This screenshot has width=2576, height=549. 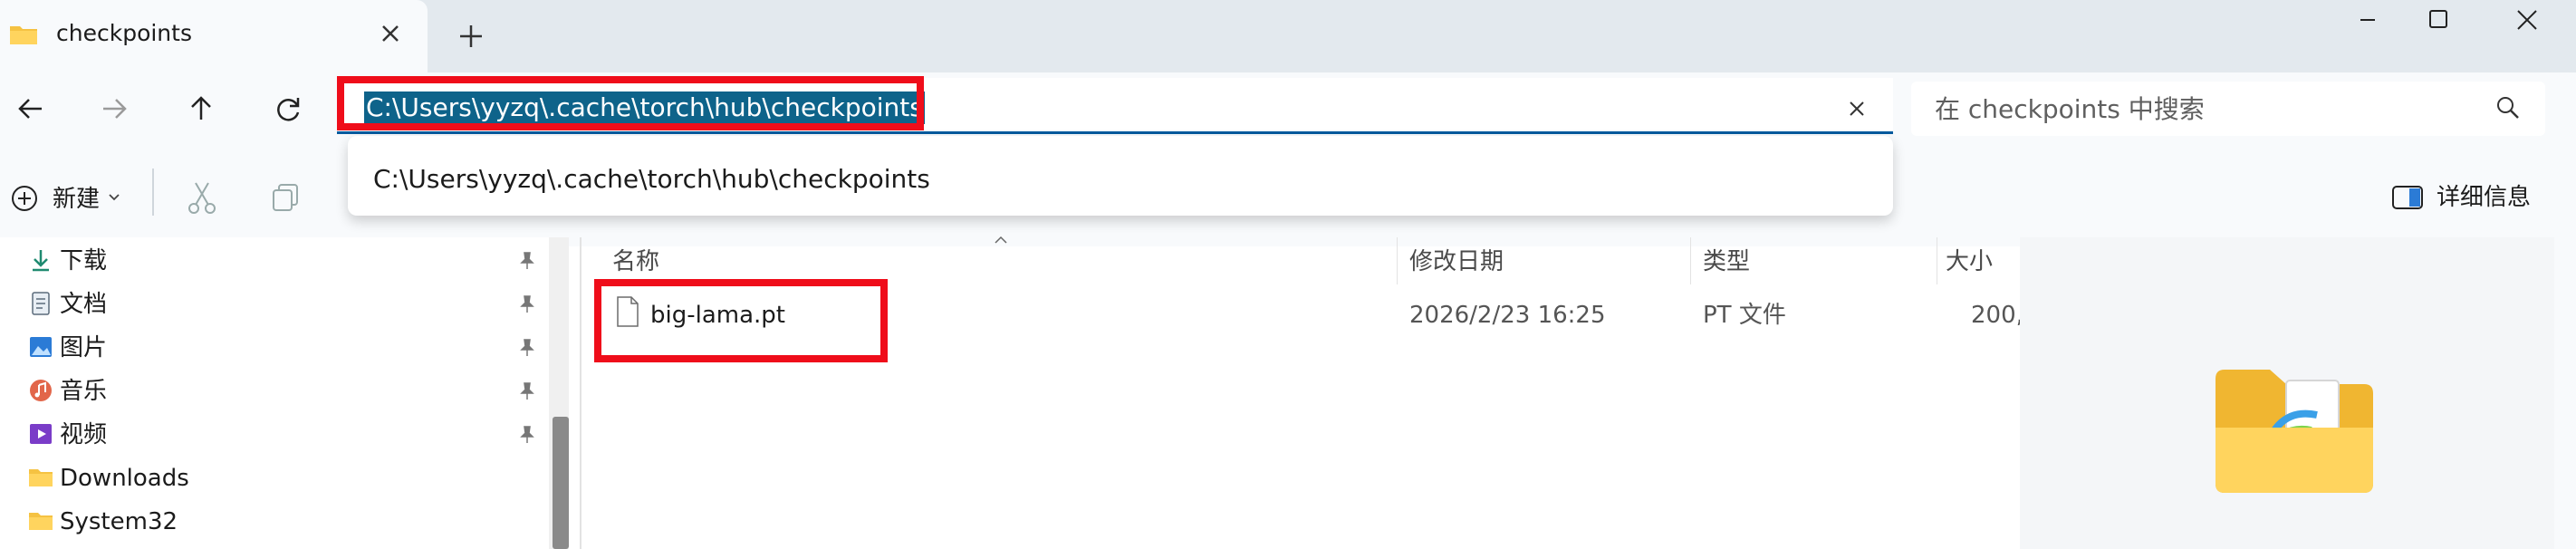 What do you see at coordinates (390, 33) in the screenshot?
I see `tab-close-icon` at bounding box center [390, 33].